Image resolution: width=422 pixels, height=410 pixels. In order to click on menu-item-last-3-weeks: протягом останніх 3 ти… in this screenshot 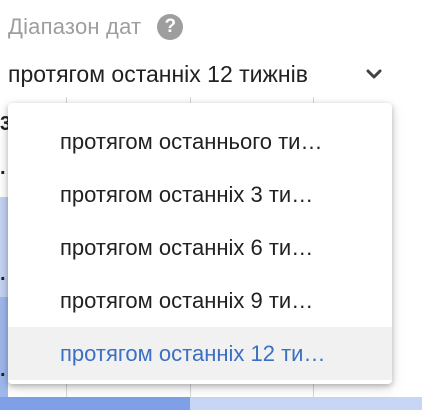, I will do `click(200, 194)`.